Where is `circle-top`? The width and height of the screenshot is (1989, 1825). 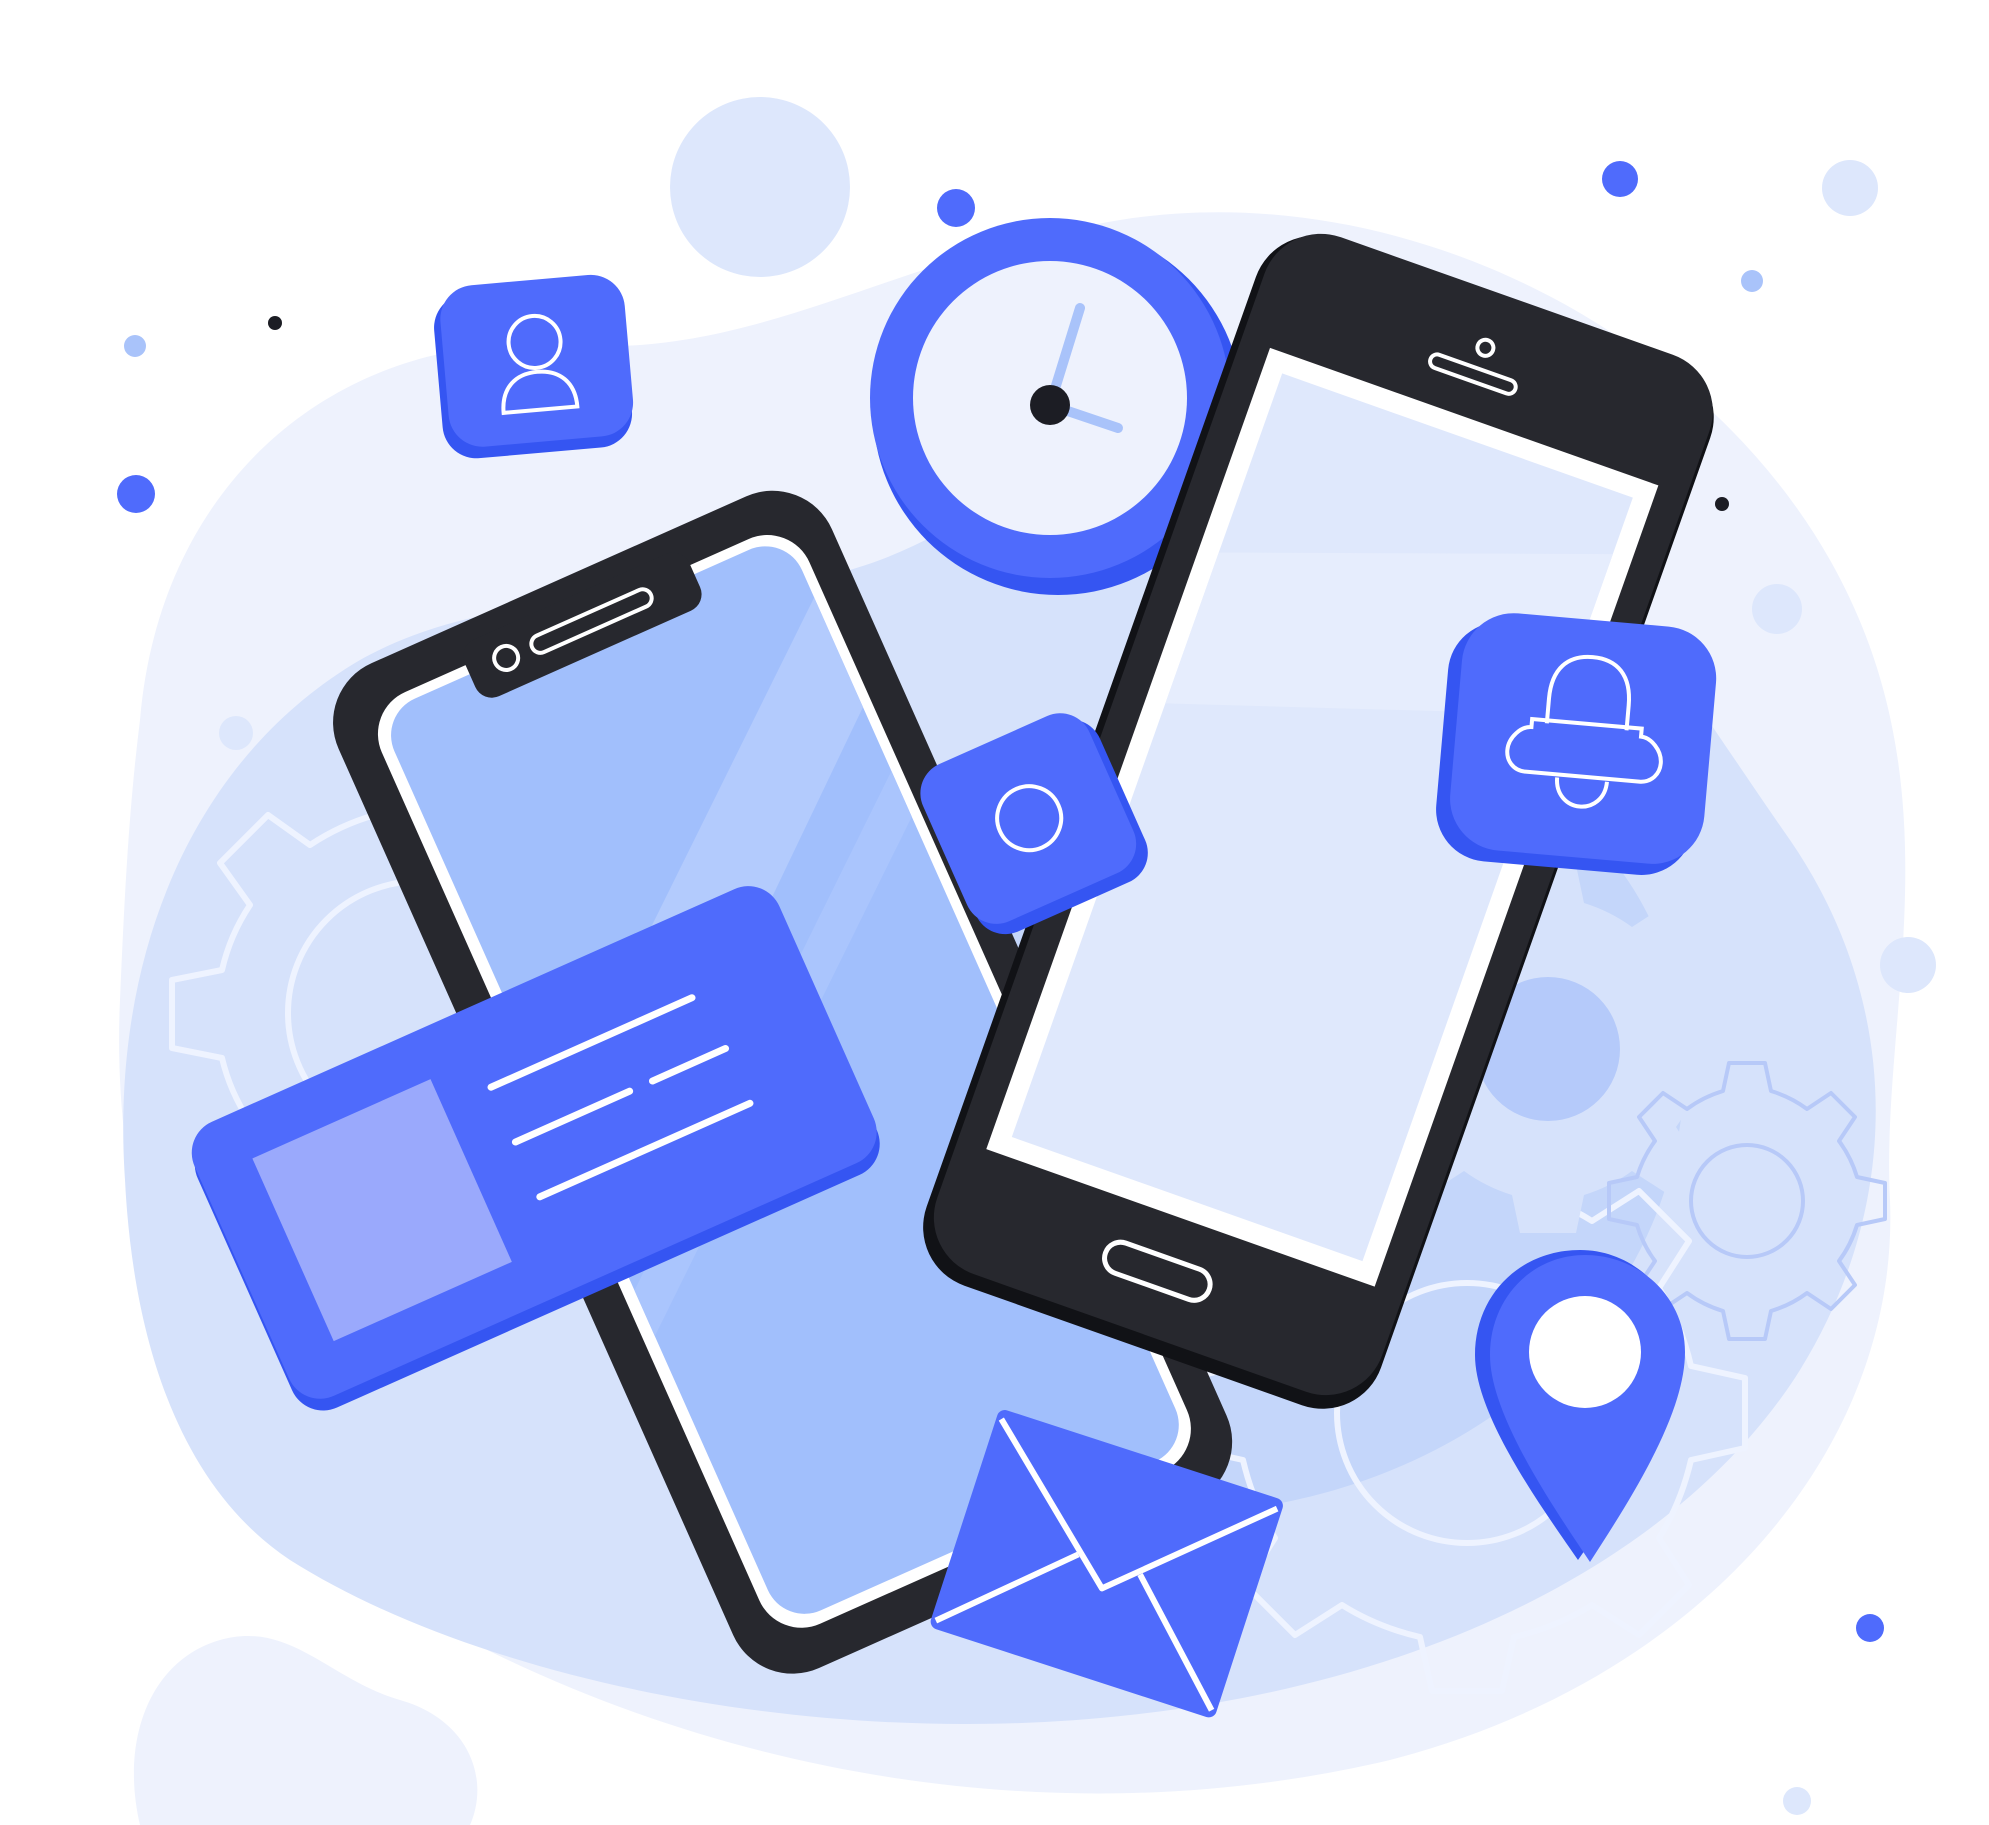 circle-top is located at coordinates (760, 187).